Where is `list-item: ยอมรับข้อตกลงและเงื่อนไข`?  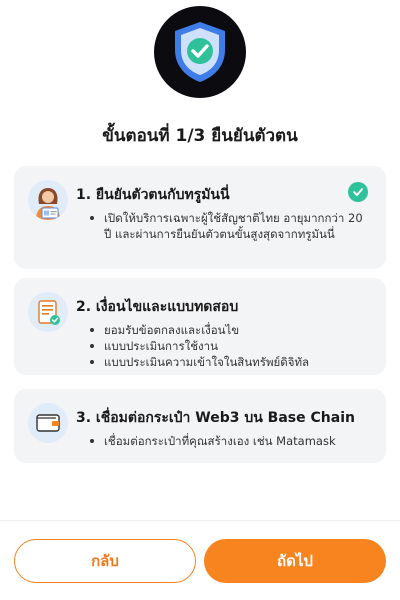
list-item: ยอมรับข้อตกลงและเงื่อนไข is located at coordinates (229, 330).